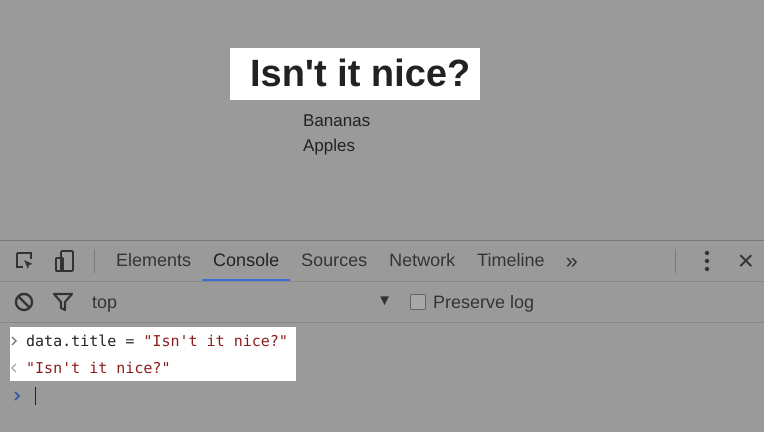  What do you see at coordinates (707, 261) in the screenshot?
I see `menu-icon` at bounding box center [707, 261].